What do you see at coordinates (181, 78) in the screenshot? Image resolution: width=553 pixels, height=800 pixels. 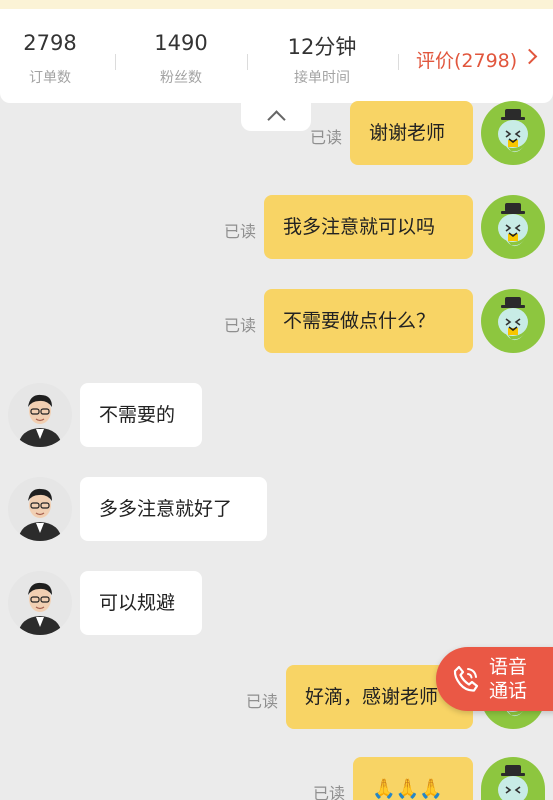 I see `fans-label: 粉丝数` at bounding box center [181, 78].